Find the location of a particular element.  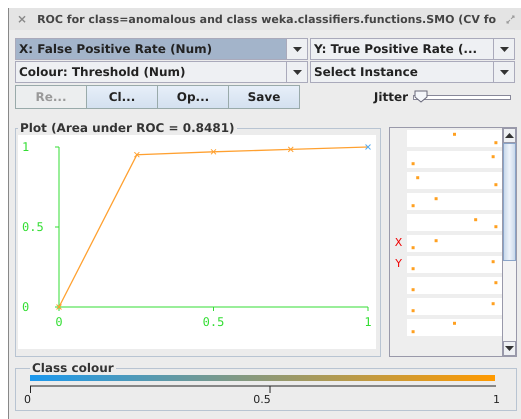

x-tick-label: 1 is located at coordinates (368, 322).